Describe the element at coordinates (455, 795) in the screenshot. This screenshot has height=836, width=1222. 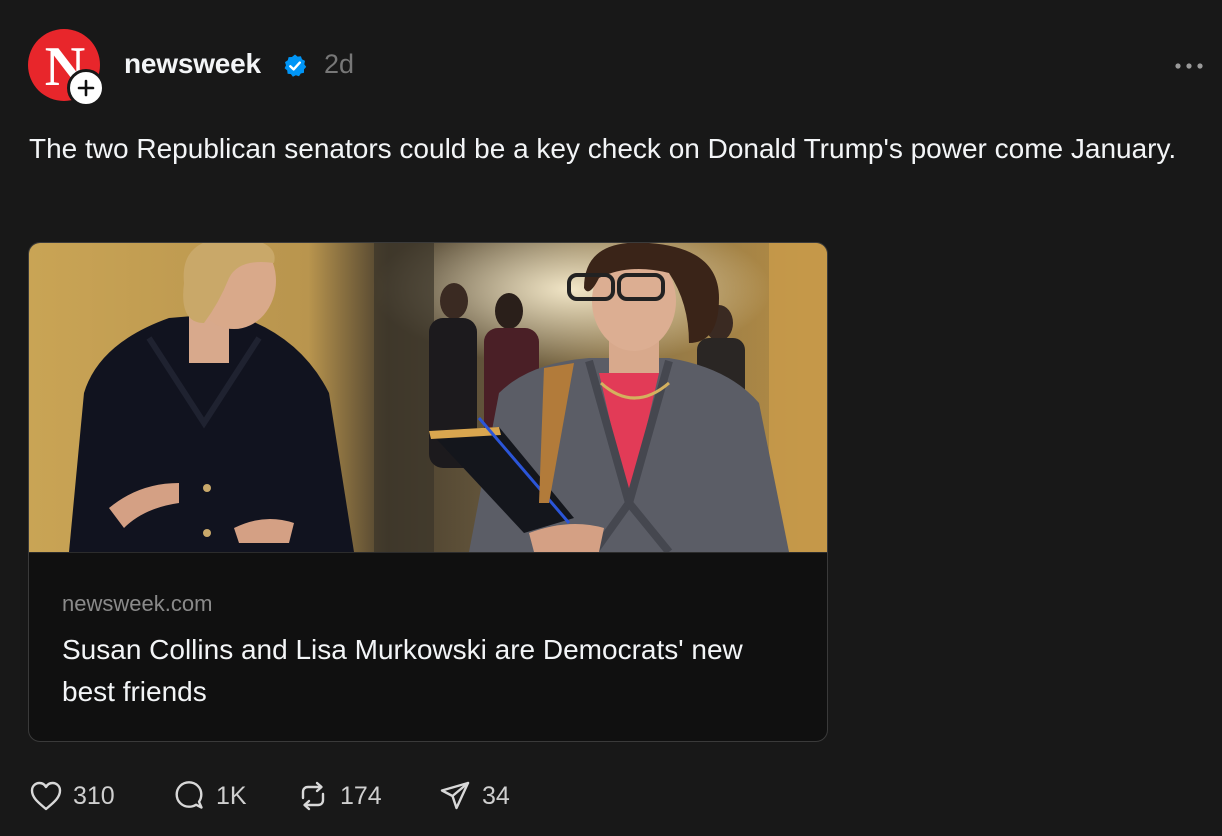
I see `send-icon` at that location.